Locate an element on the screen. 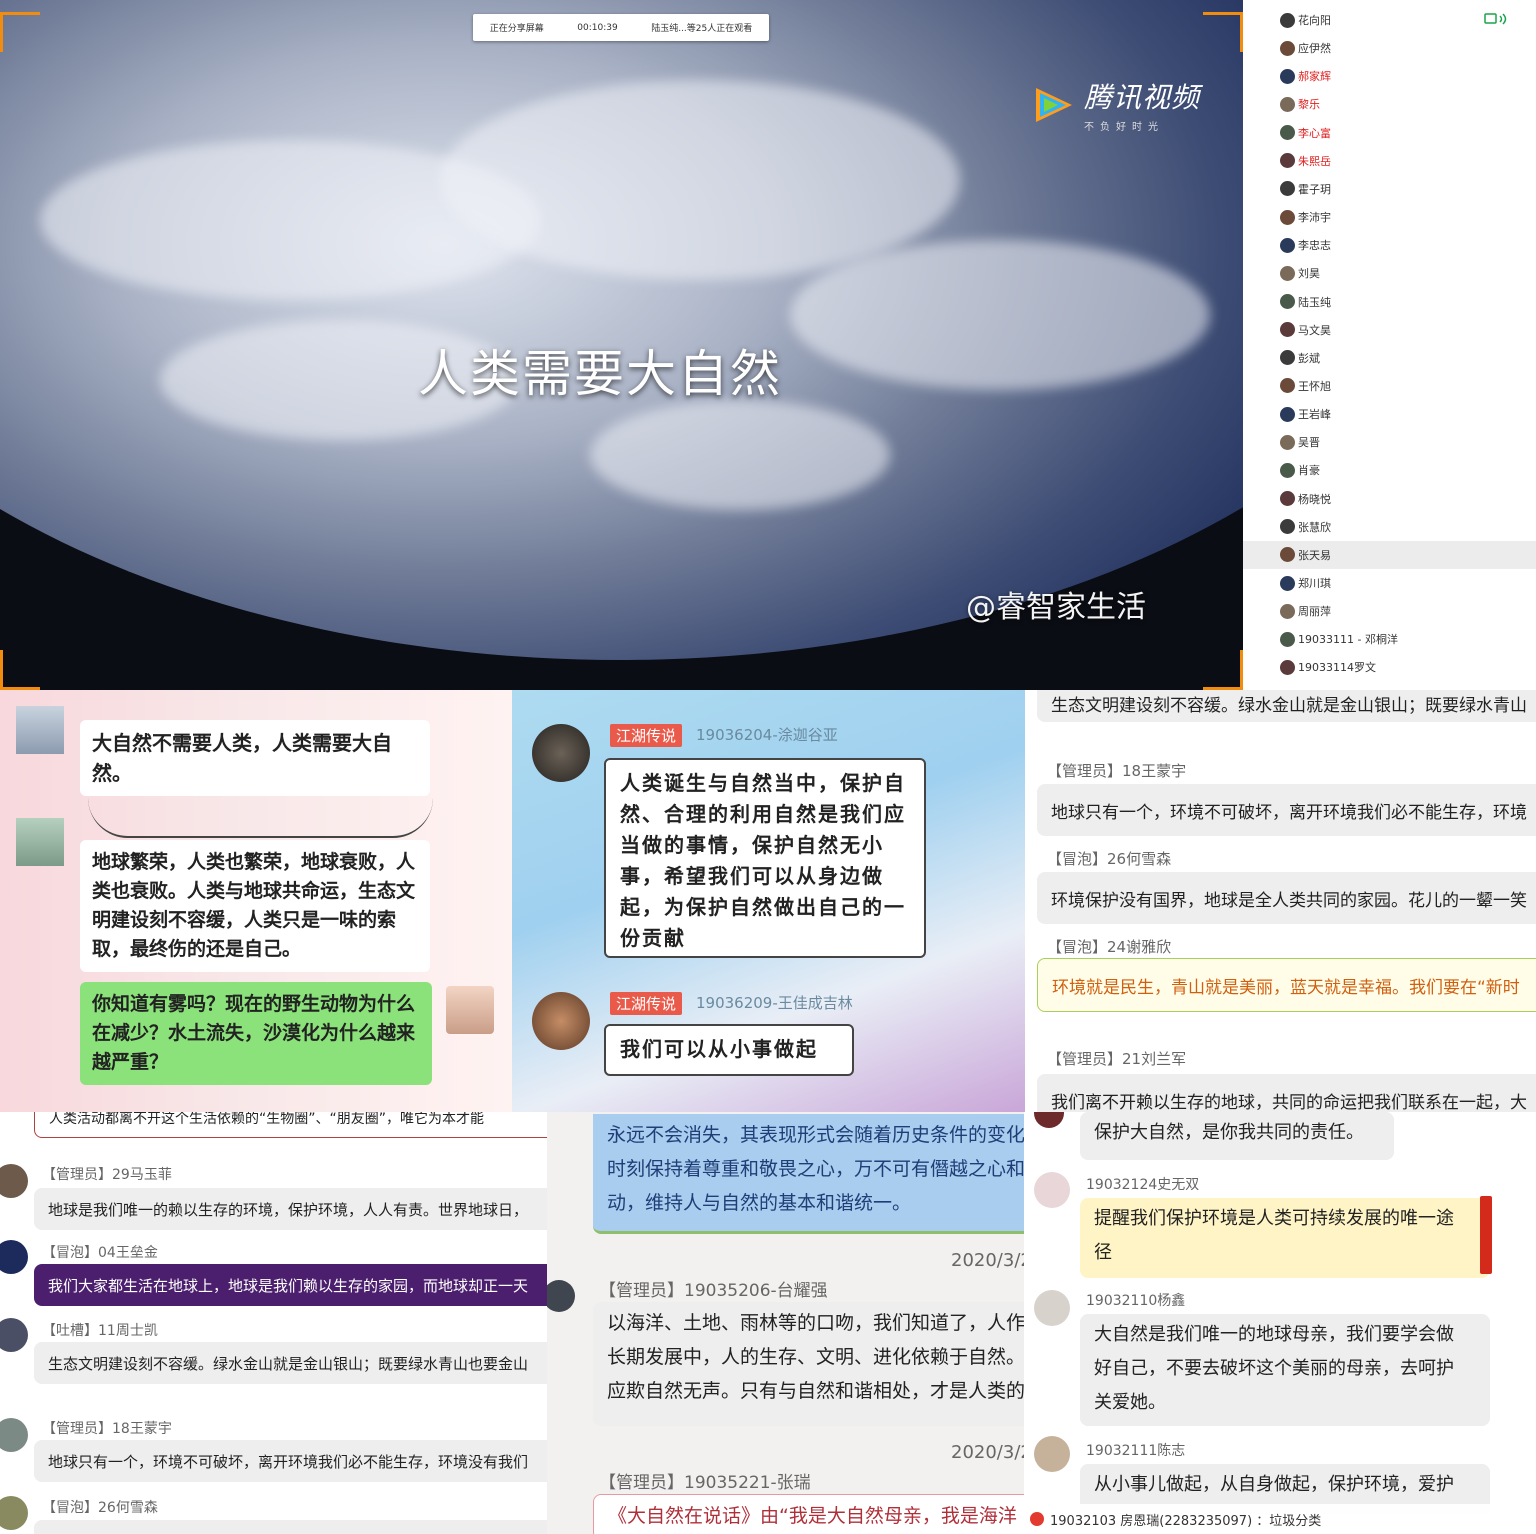 The image size is (1536, 1534). member-name: 吴晋 is located at coordinates (1309, 443).